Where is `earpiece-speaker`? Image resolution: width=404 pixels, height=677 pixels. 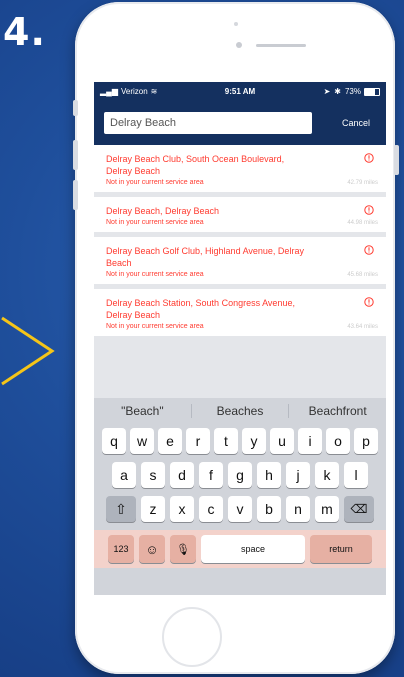
earpiece-speaker is located at coordinates (281, 45).